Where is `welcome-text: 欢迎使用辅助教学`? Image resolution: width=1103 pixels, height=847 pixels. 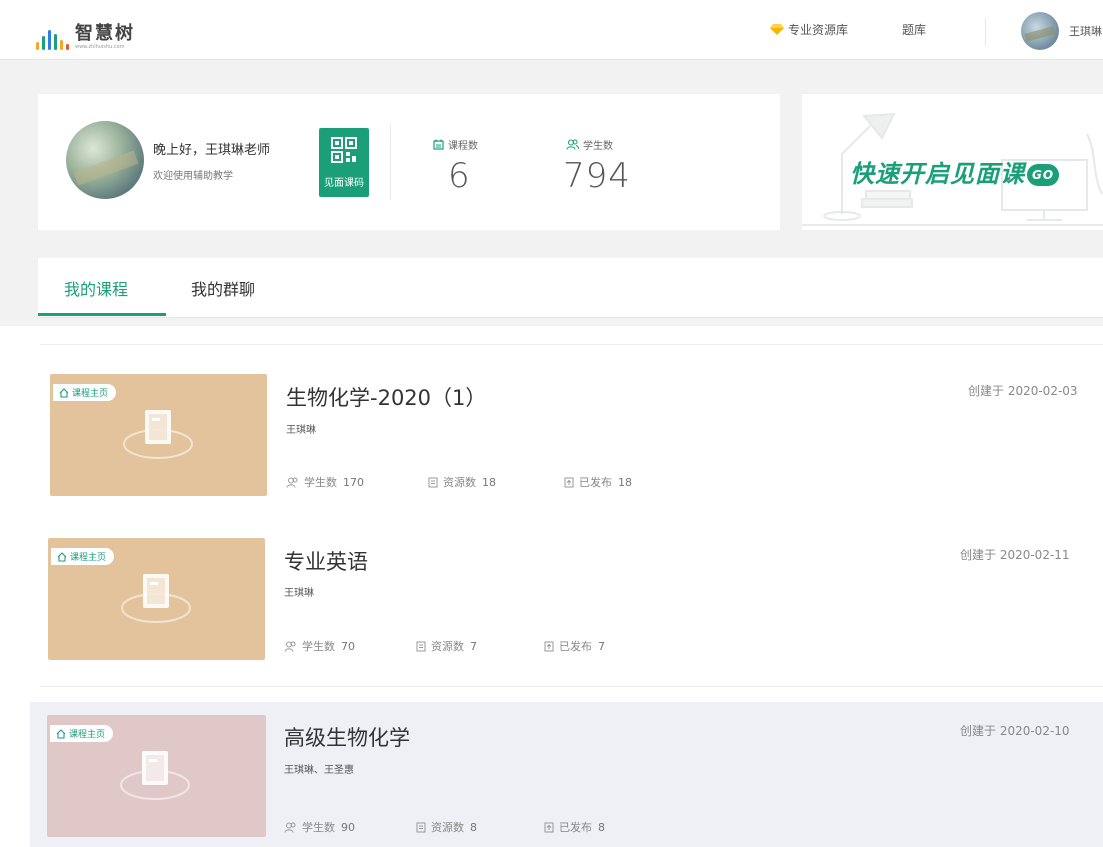 welcome-text: 欢迎使用辅助教学 is located at coordinates (193, 176).